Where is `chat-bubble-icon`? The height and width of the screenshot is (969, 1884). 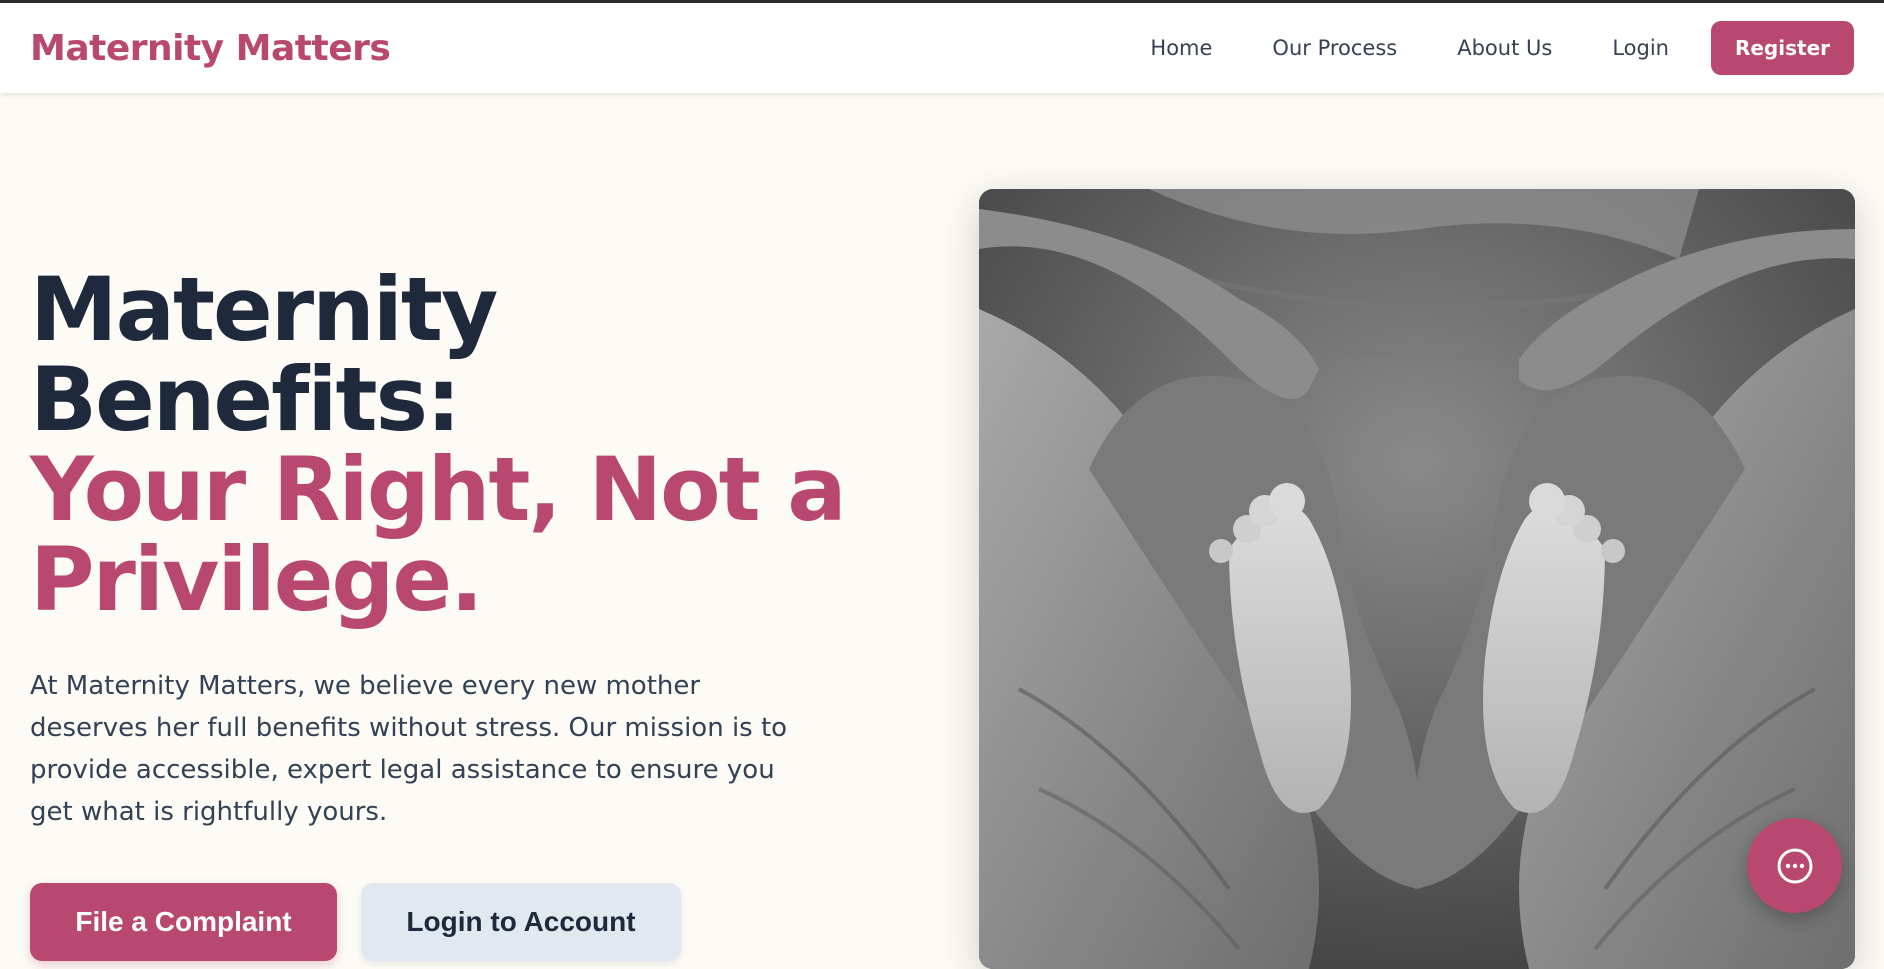 chat-bubble-icon is located at coordinates (1794, 865).